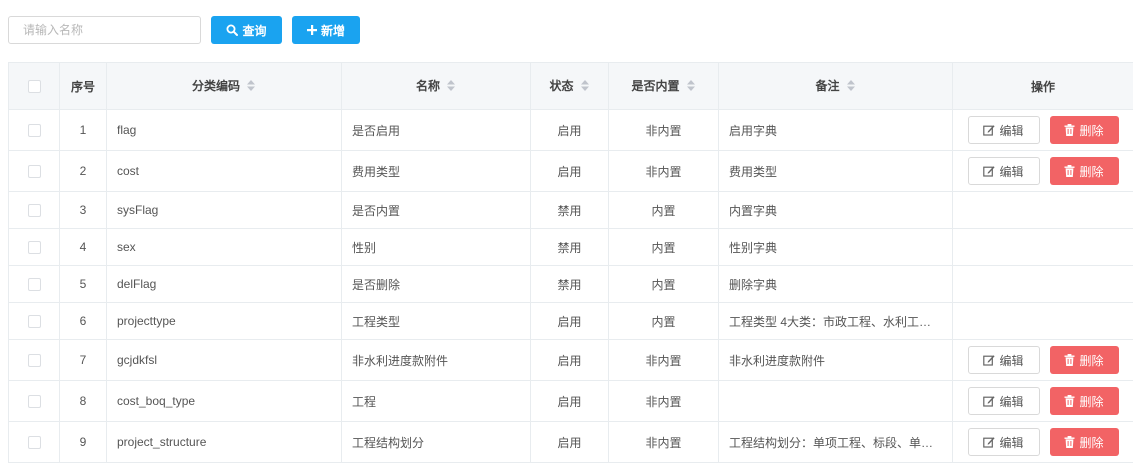  I want to click on header-remark: 备注, so click(835, 86).